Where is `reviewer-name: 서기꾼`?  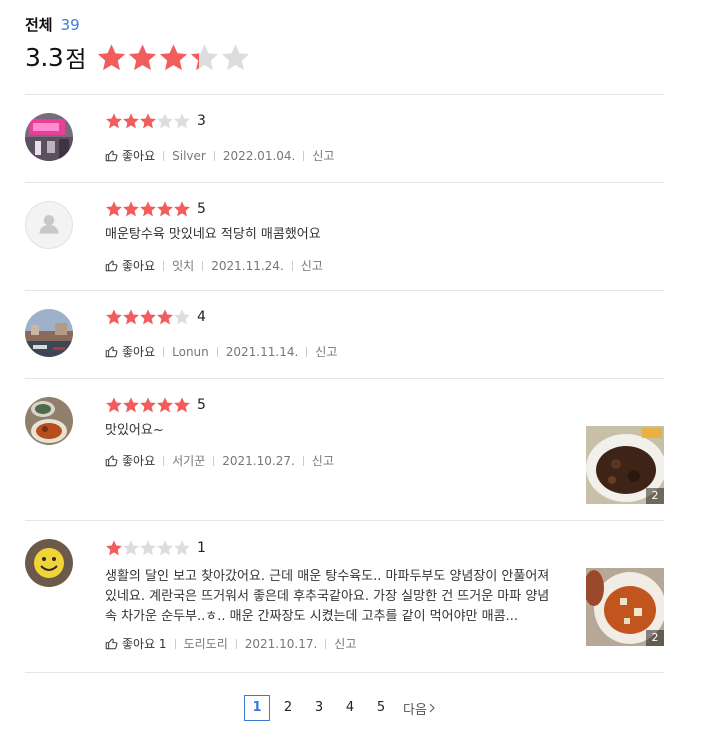 reviewer-name: 서기꾼 is located at coordinates (188, 460).